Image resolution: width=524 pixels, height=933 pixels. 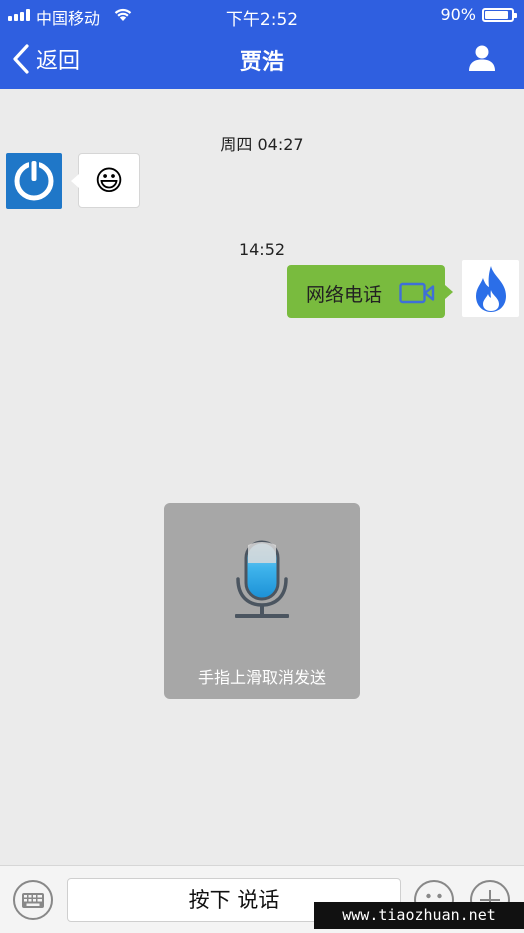 I want to click on message-bubble-emoji: 😃, so click(x=105, y=180).